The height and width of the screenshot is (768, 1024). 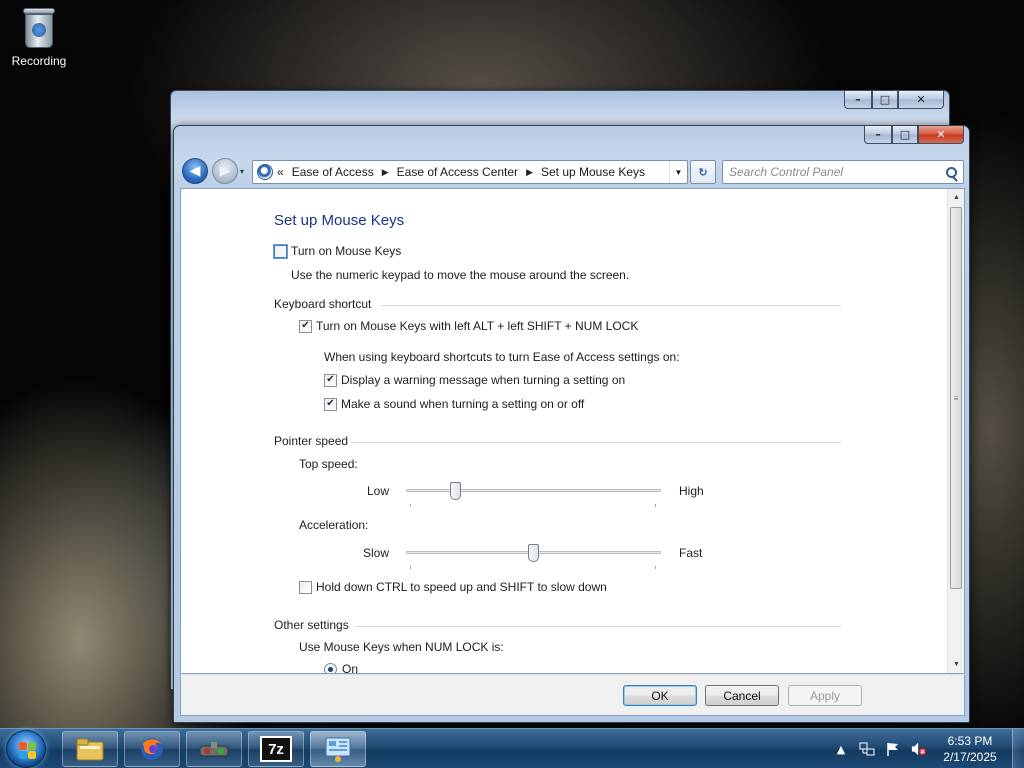 What do you see at coordinates (1018, 748) in the screenshot?
I see `show-desktop-button` at bounding box center [1018, 748].